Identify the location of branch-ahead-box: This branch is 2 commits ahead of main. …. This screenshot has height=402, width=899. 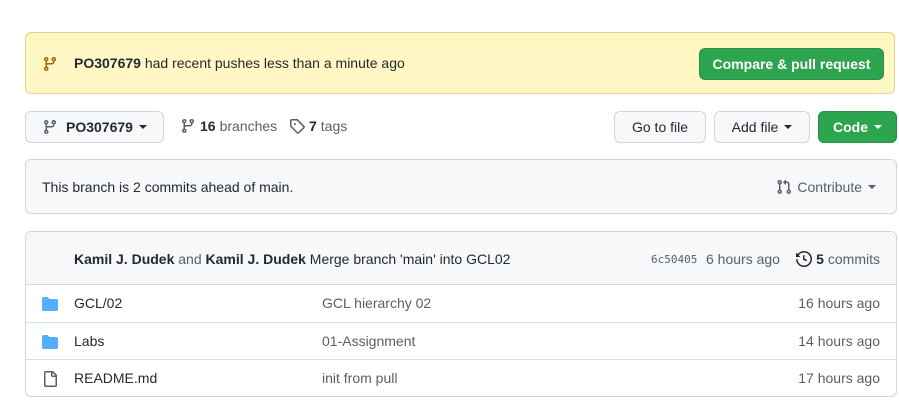
(461, 186).